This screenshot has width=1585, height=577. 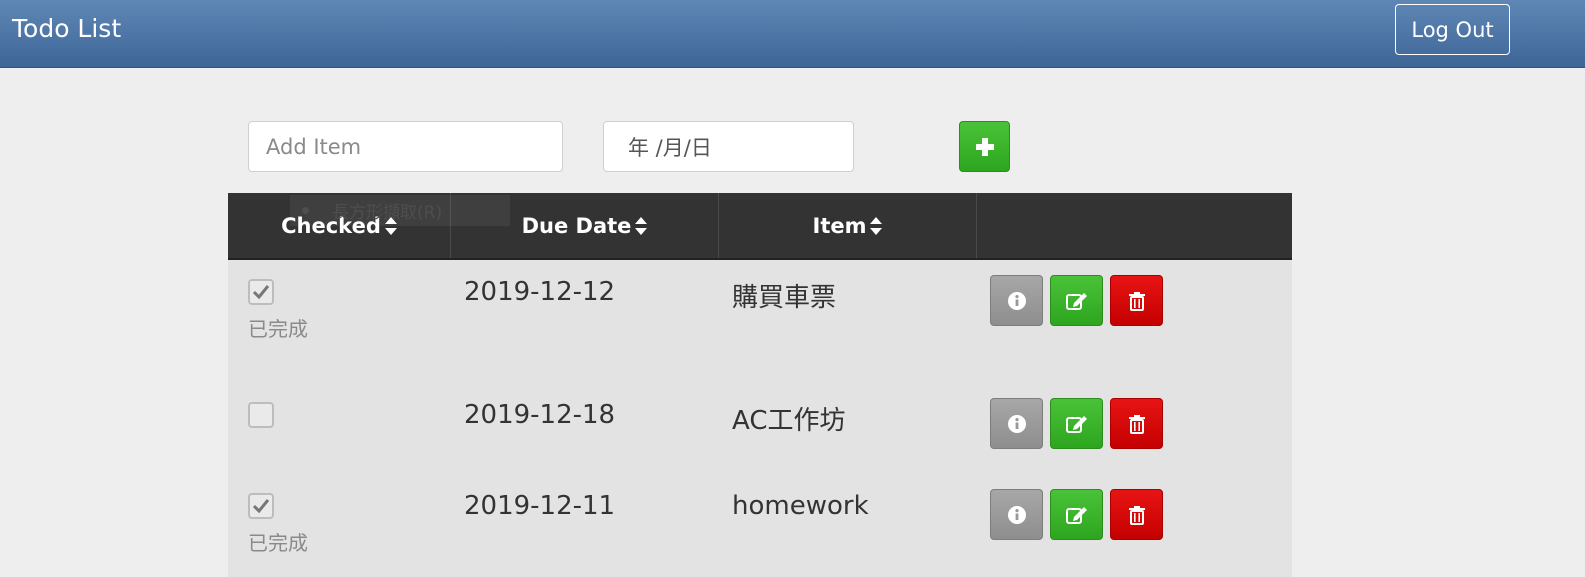 What do you see at coordinates (576, 225) in the screenshot?
I see `header-due-date-label: Due Date` at bounding box center [576, 225].